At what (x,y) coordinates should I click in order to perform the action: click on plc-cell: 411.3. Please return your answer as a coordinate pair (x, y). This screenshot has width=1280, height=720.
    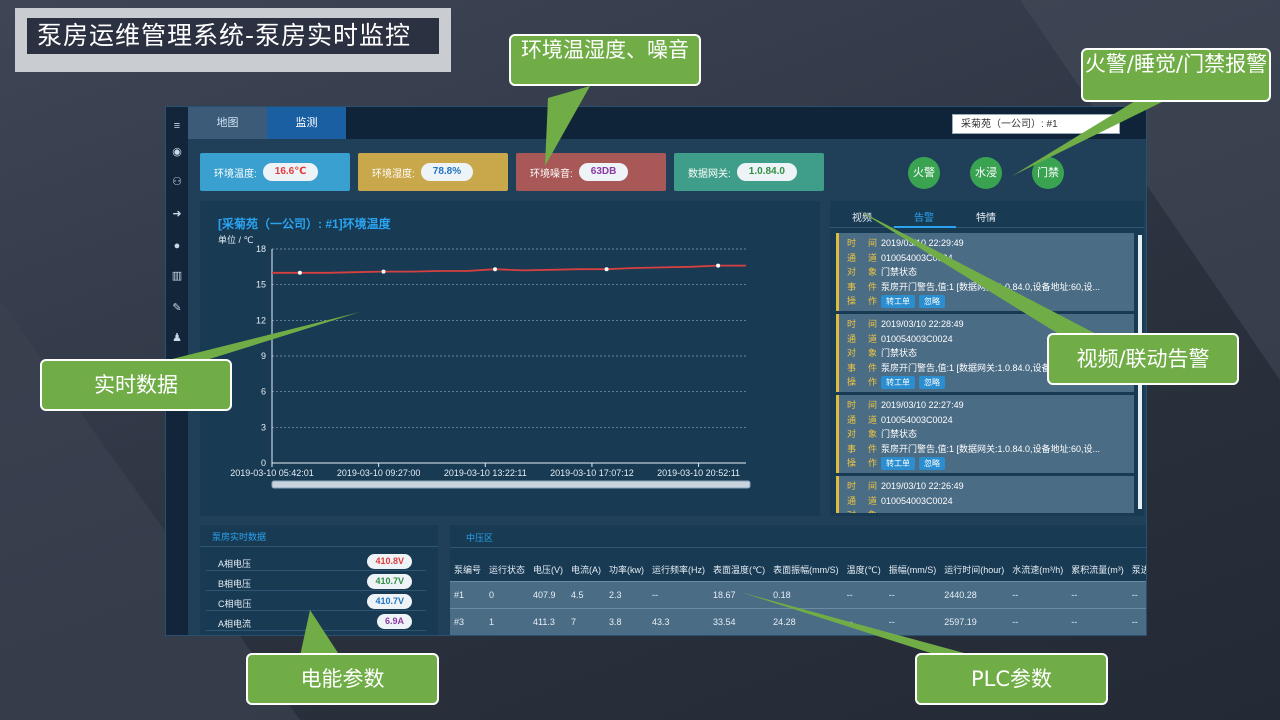
    Looking at the image, I should click on (548, 621).